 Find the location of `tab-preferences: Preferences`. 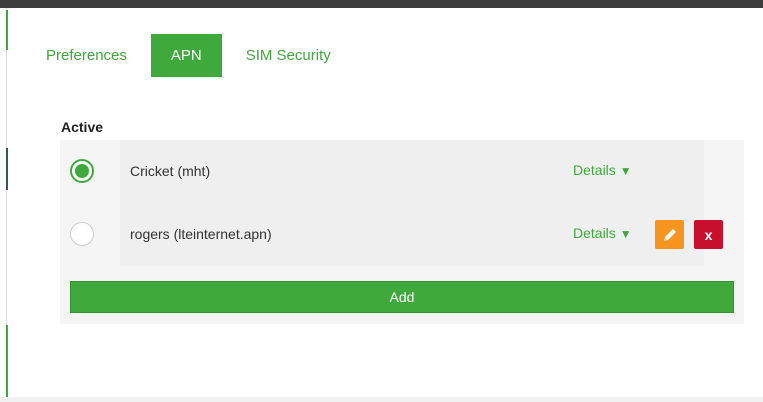

tab-preferences: Preferences is located at coordinates (86, 55).